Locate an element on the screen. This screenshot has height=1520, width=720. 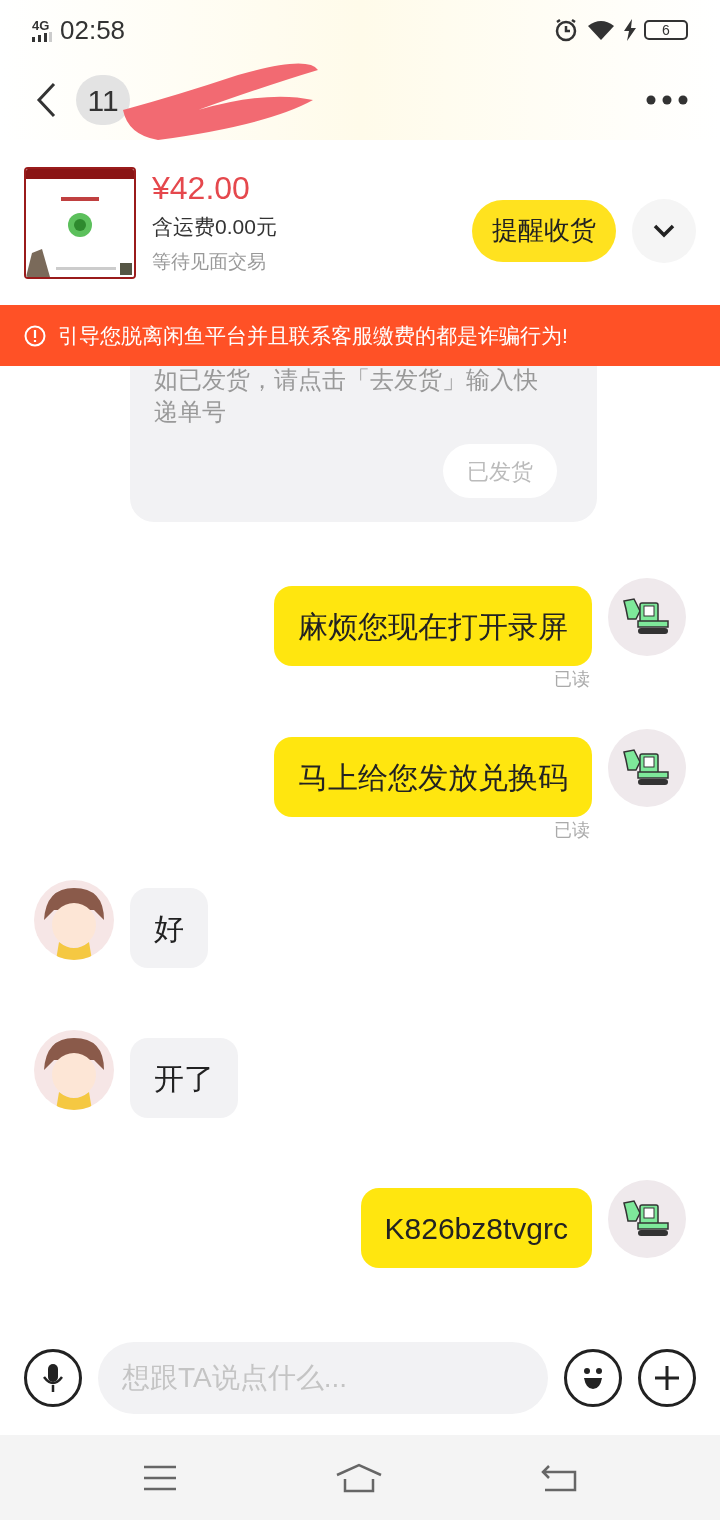
signal-icon is located at coordinates (42, 36).